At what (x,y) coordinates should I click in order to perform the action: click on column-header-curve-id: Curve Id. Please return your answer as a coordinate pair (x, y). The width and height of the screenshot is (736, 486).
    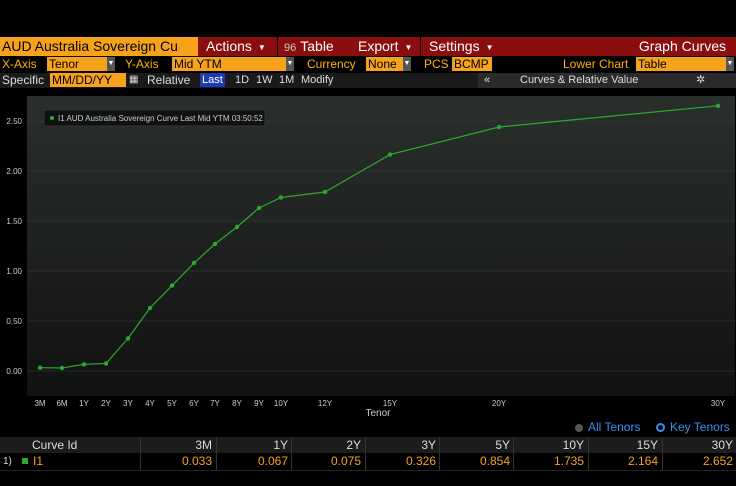
    Looking at the image, I should click on (54, 445).